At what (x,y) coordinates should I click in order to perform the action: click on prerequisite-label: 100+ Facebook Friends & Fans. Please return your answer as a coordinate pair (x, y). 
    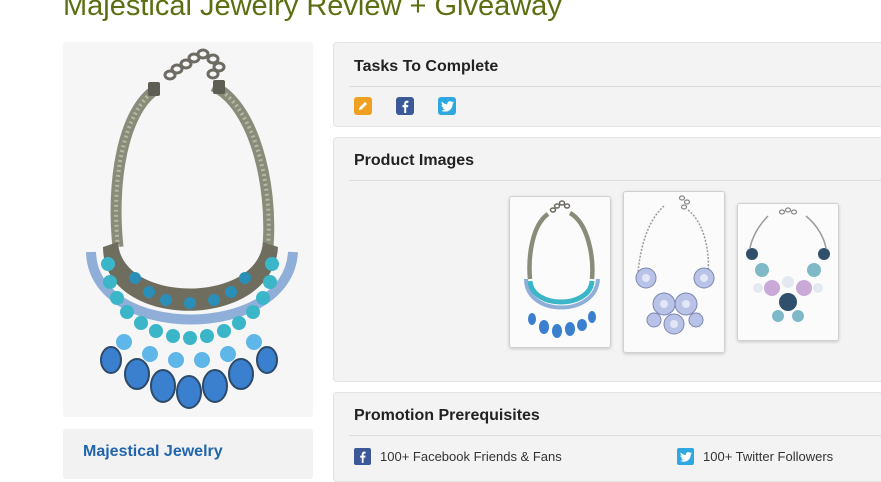
    Looking at the image, I should click on (471, 456).